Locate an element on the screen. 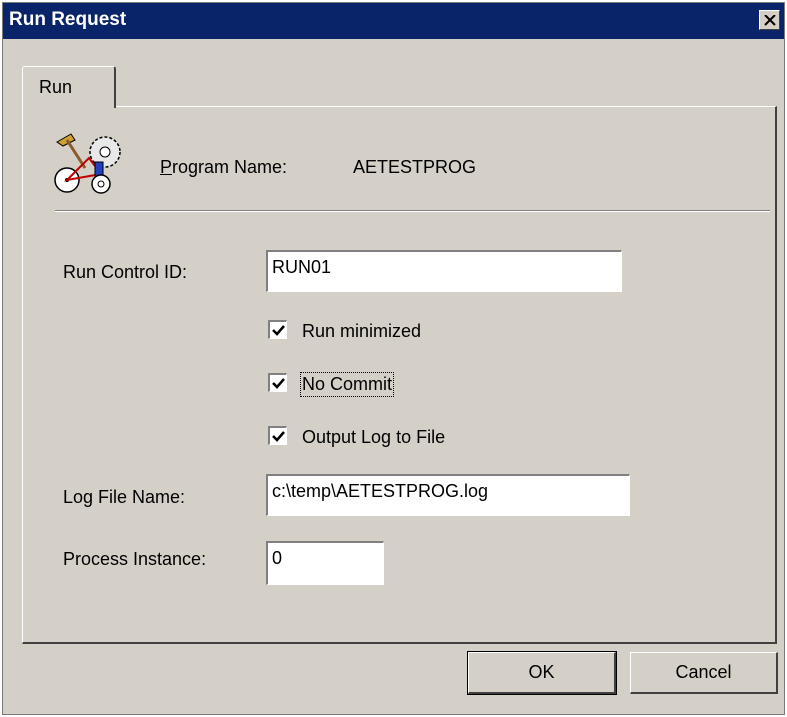 Image resolution: width=787 pixels, height=717 pixels. tab-run: Run is located at coordinates (69, 87).